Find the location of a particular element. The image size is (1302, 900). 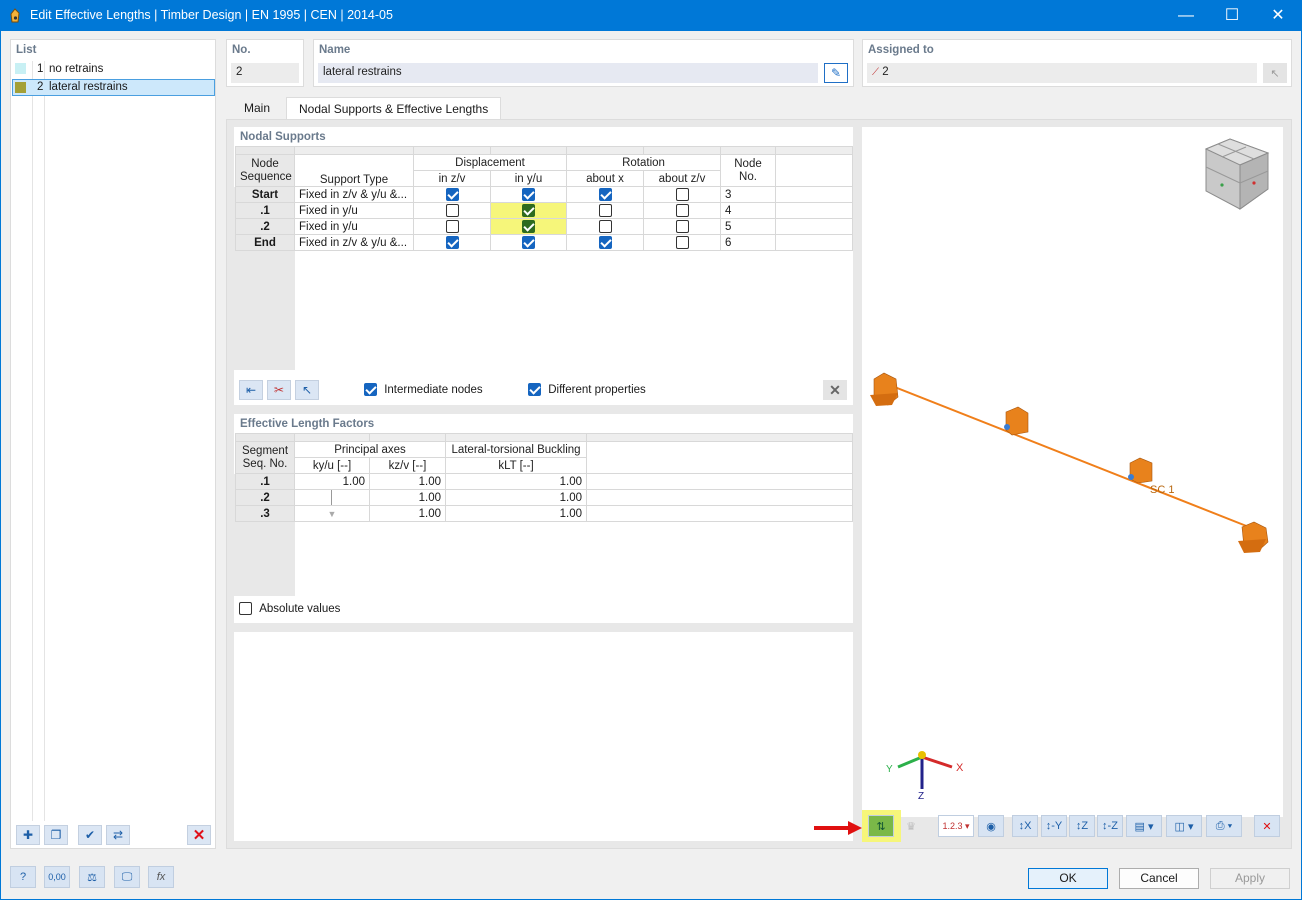

close-icon: ✕ is located at coordinates (1278, 15).